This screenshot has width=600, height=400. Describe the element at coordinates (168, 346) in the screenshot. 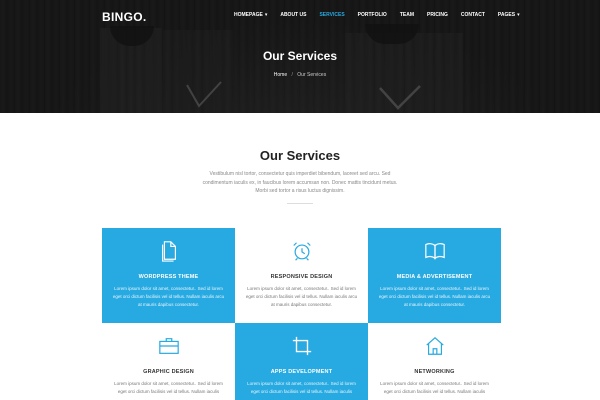

I see `briefcase-icon` at that location.